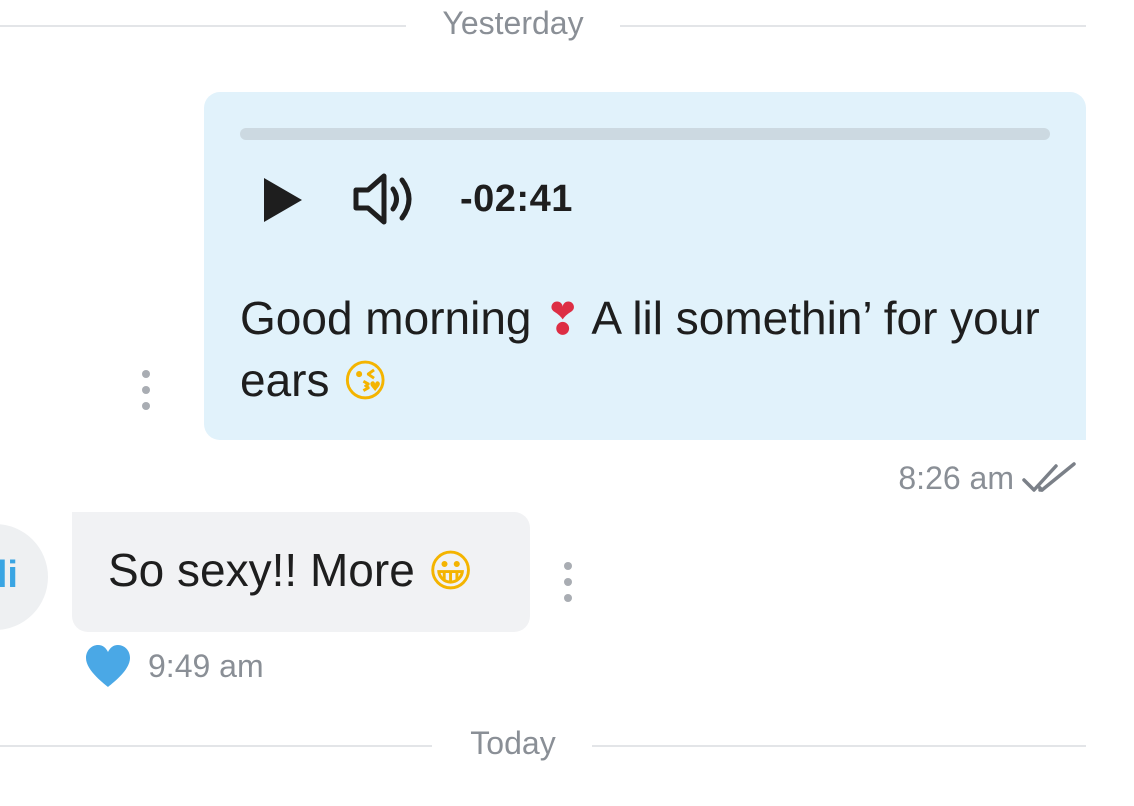  I want to click on avatar-initials: li, so click(9, 575).